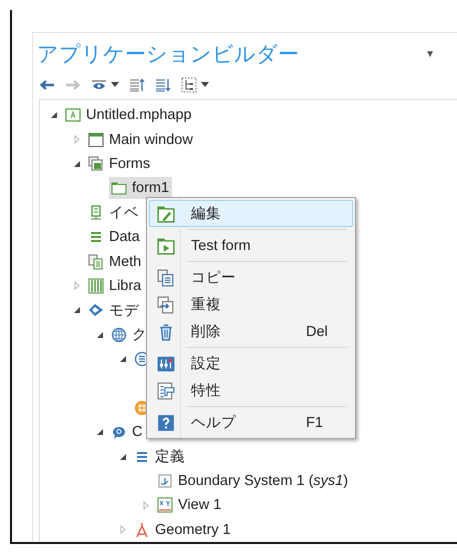 The height and width of the screenshot is (556, 457). What do you see at coordinates (115, 285) in the screenshot?
I see `tree-item: Libra` at bounding box center [115, 285].